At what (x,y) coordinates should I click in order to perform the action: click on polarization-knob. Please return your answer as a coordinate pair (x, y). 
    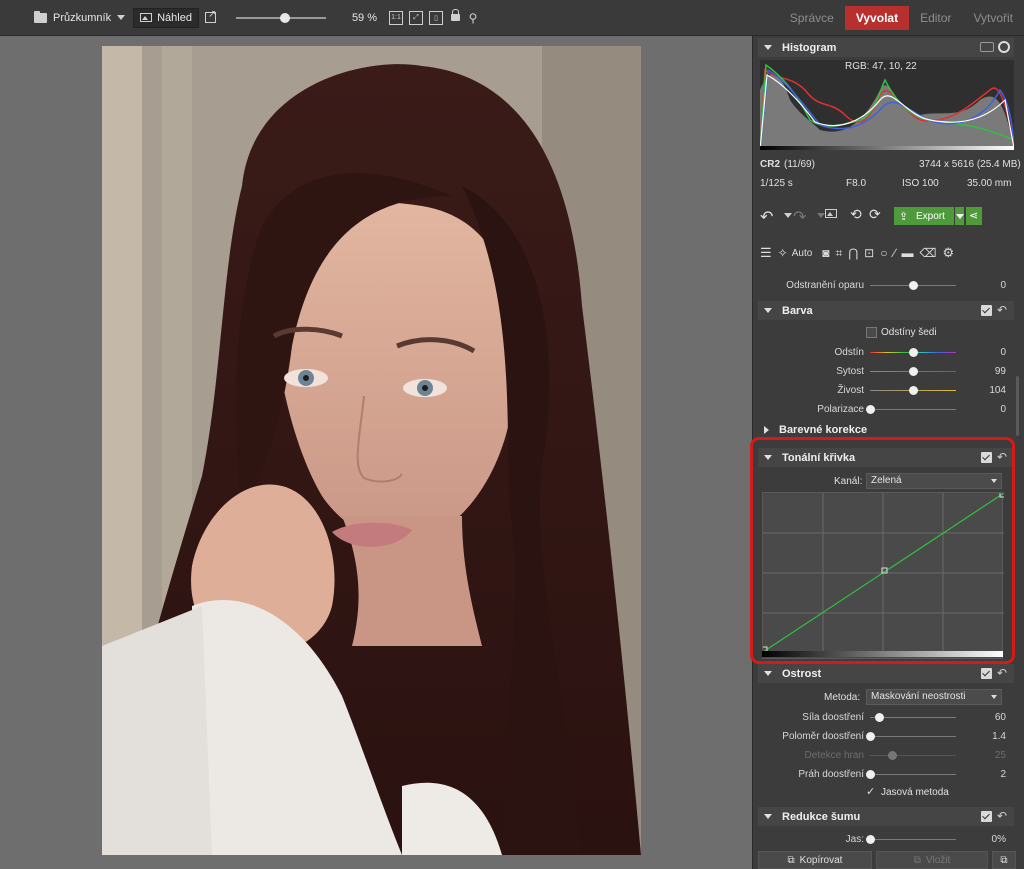
    Looking at the image, I should click on (870, 409).